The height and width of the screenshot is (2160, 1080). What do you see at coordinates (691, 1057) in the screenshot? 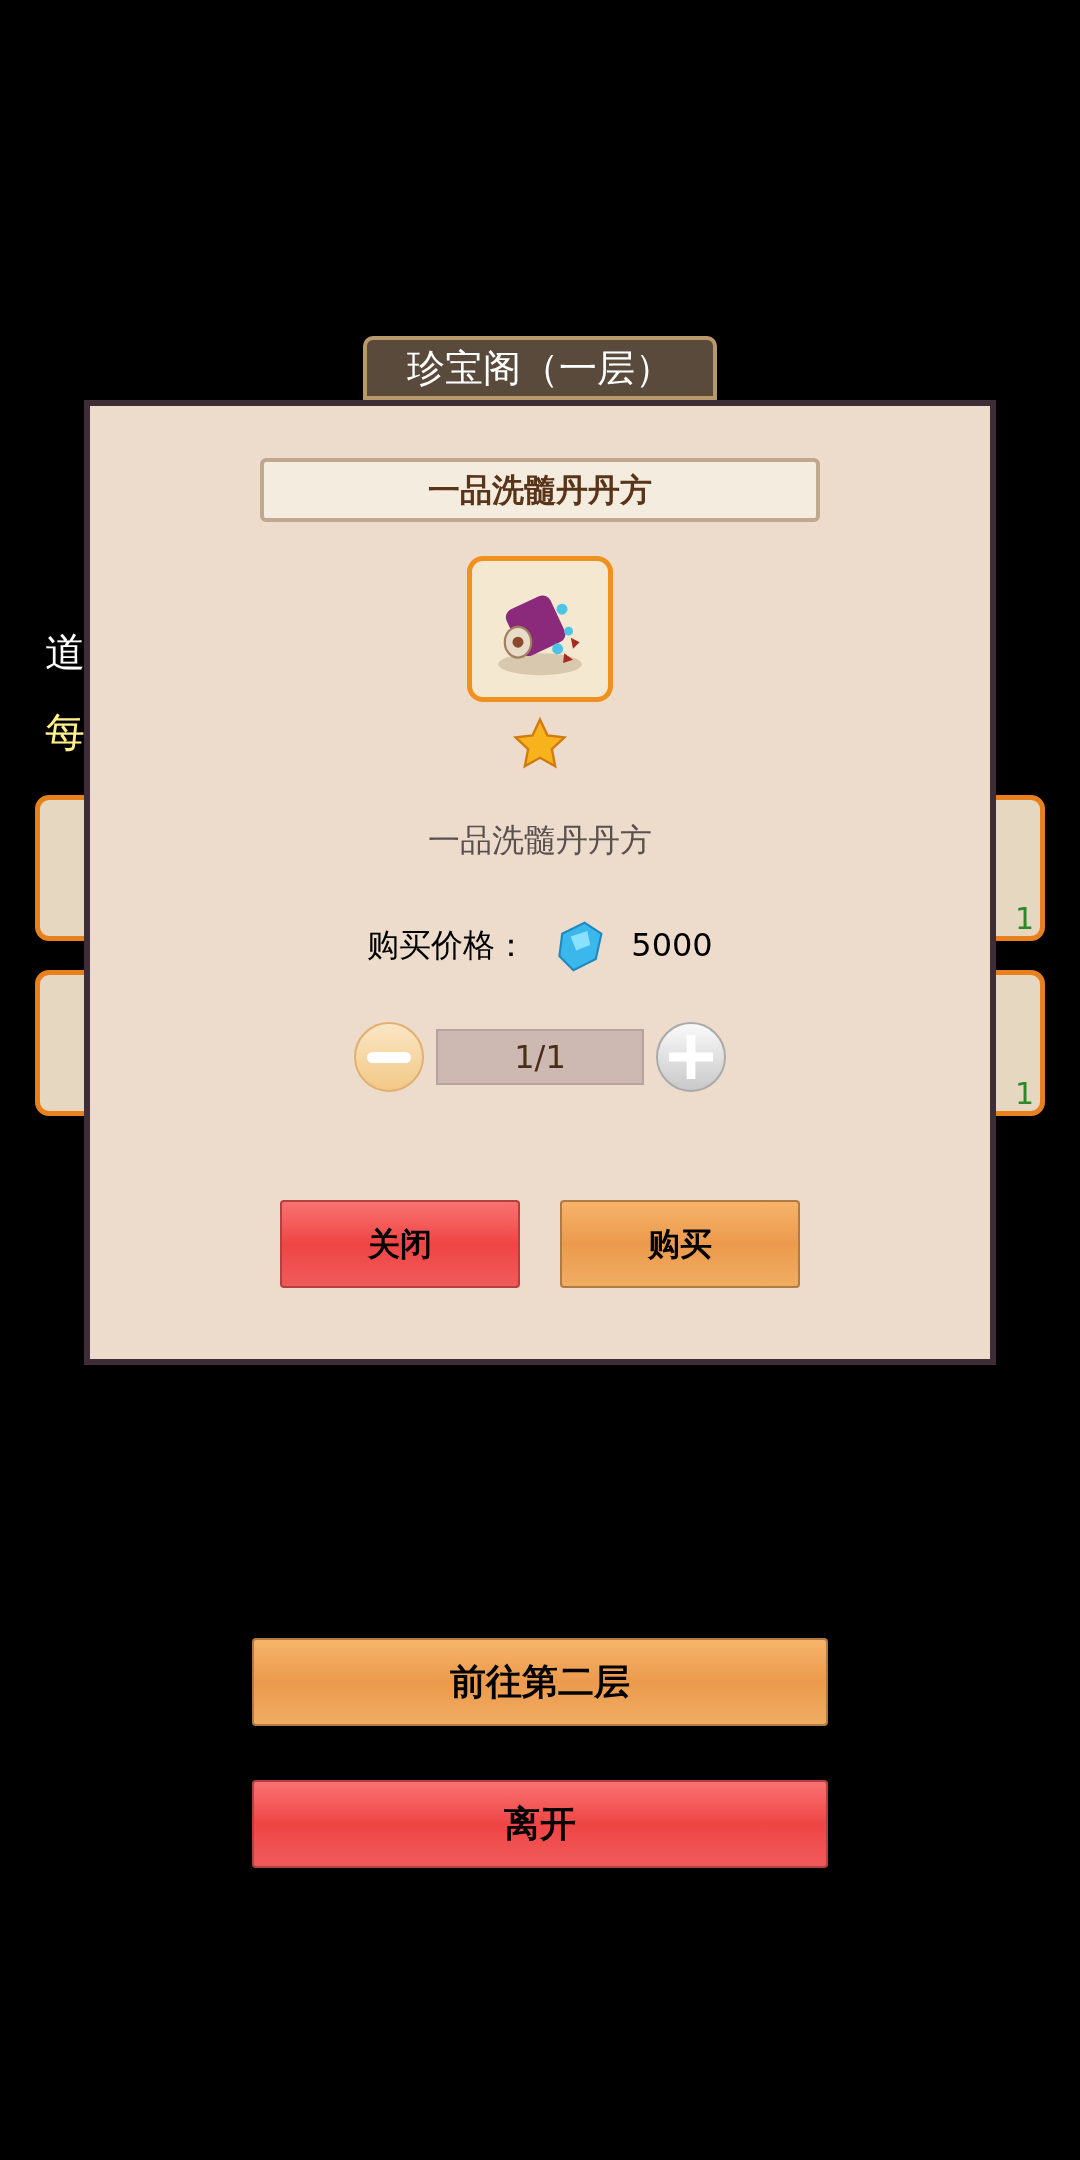
I see `plus-icon` at bounding box center [691, 1057].